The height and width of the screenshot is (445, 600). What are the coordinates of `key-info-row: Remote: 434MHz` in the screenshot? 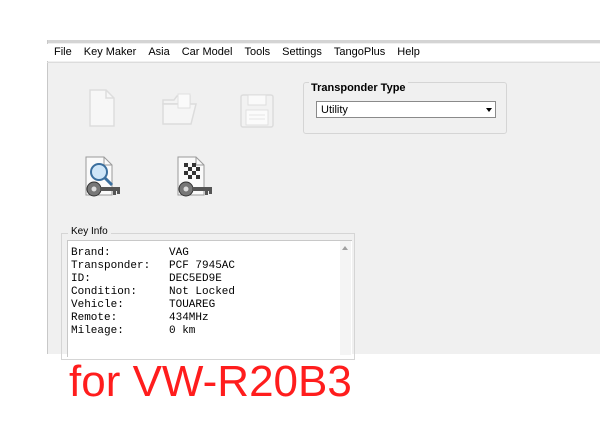 It's located at (140, 318).